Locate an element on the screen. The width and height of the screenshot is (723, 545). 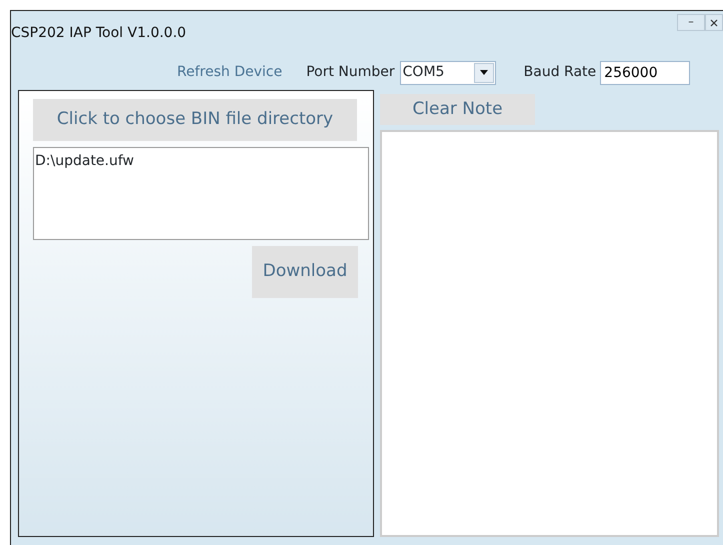
file-path-box: D:\update.ufw is located at coordinates (201, 193).